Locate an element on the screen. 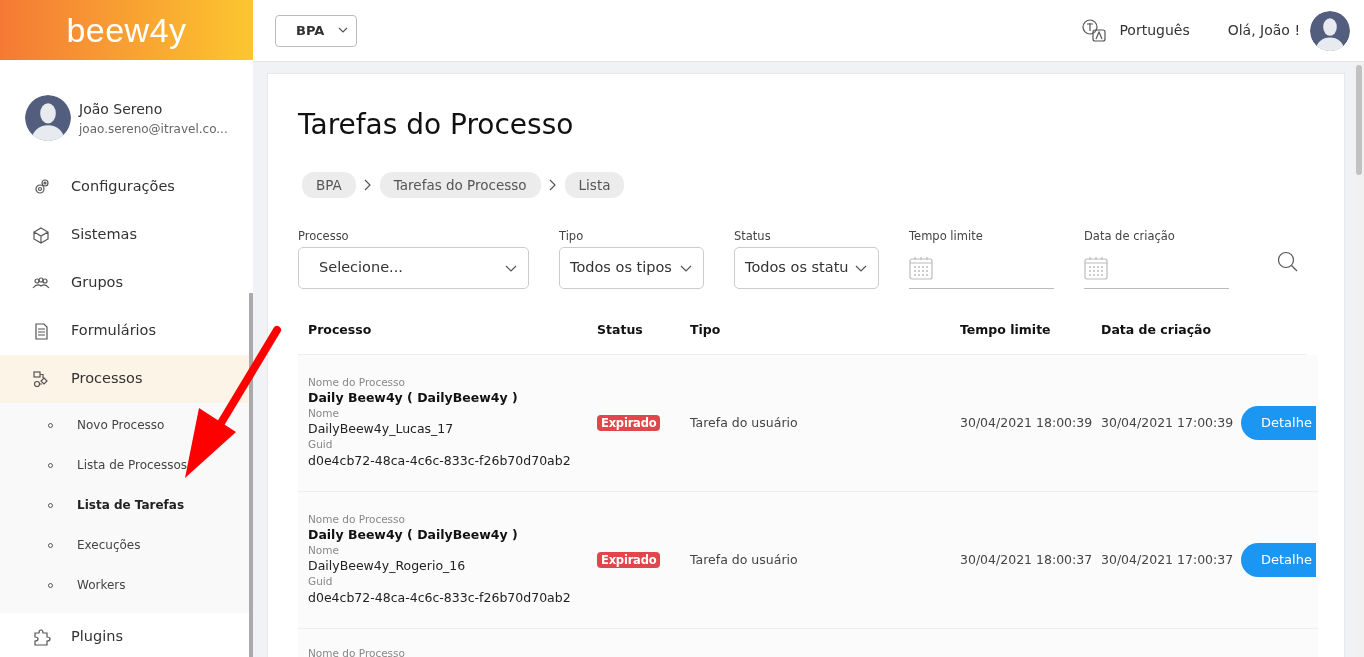 The height and width of the screenshot is (657, 1364). breadcrumb-link: BPA is located at coordinates (329, 184).